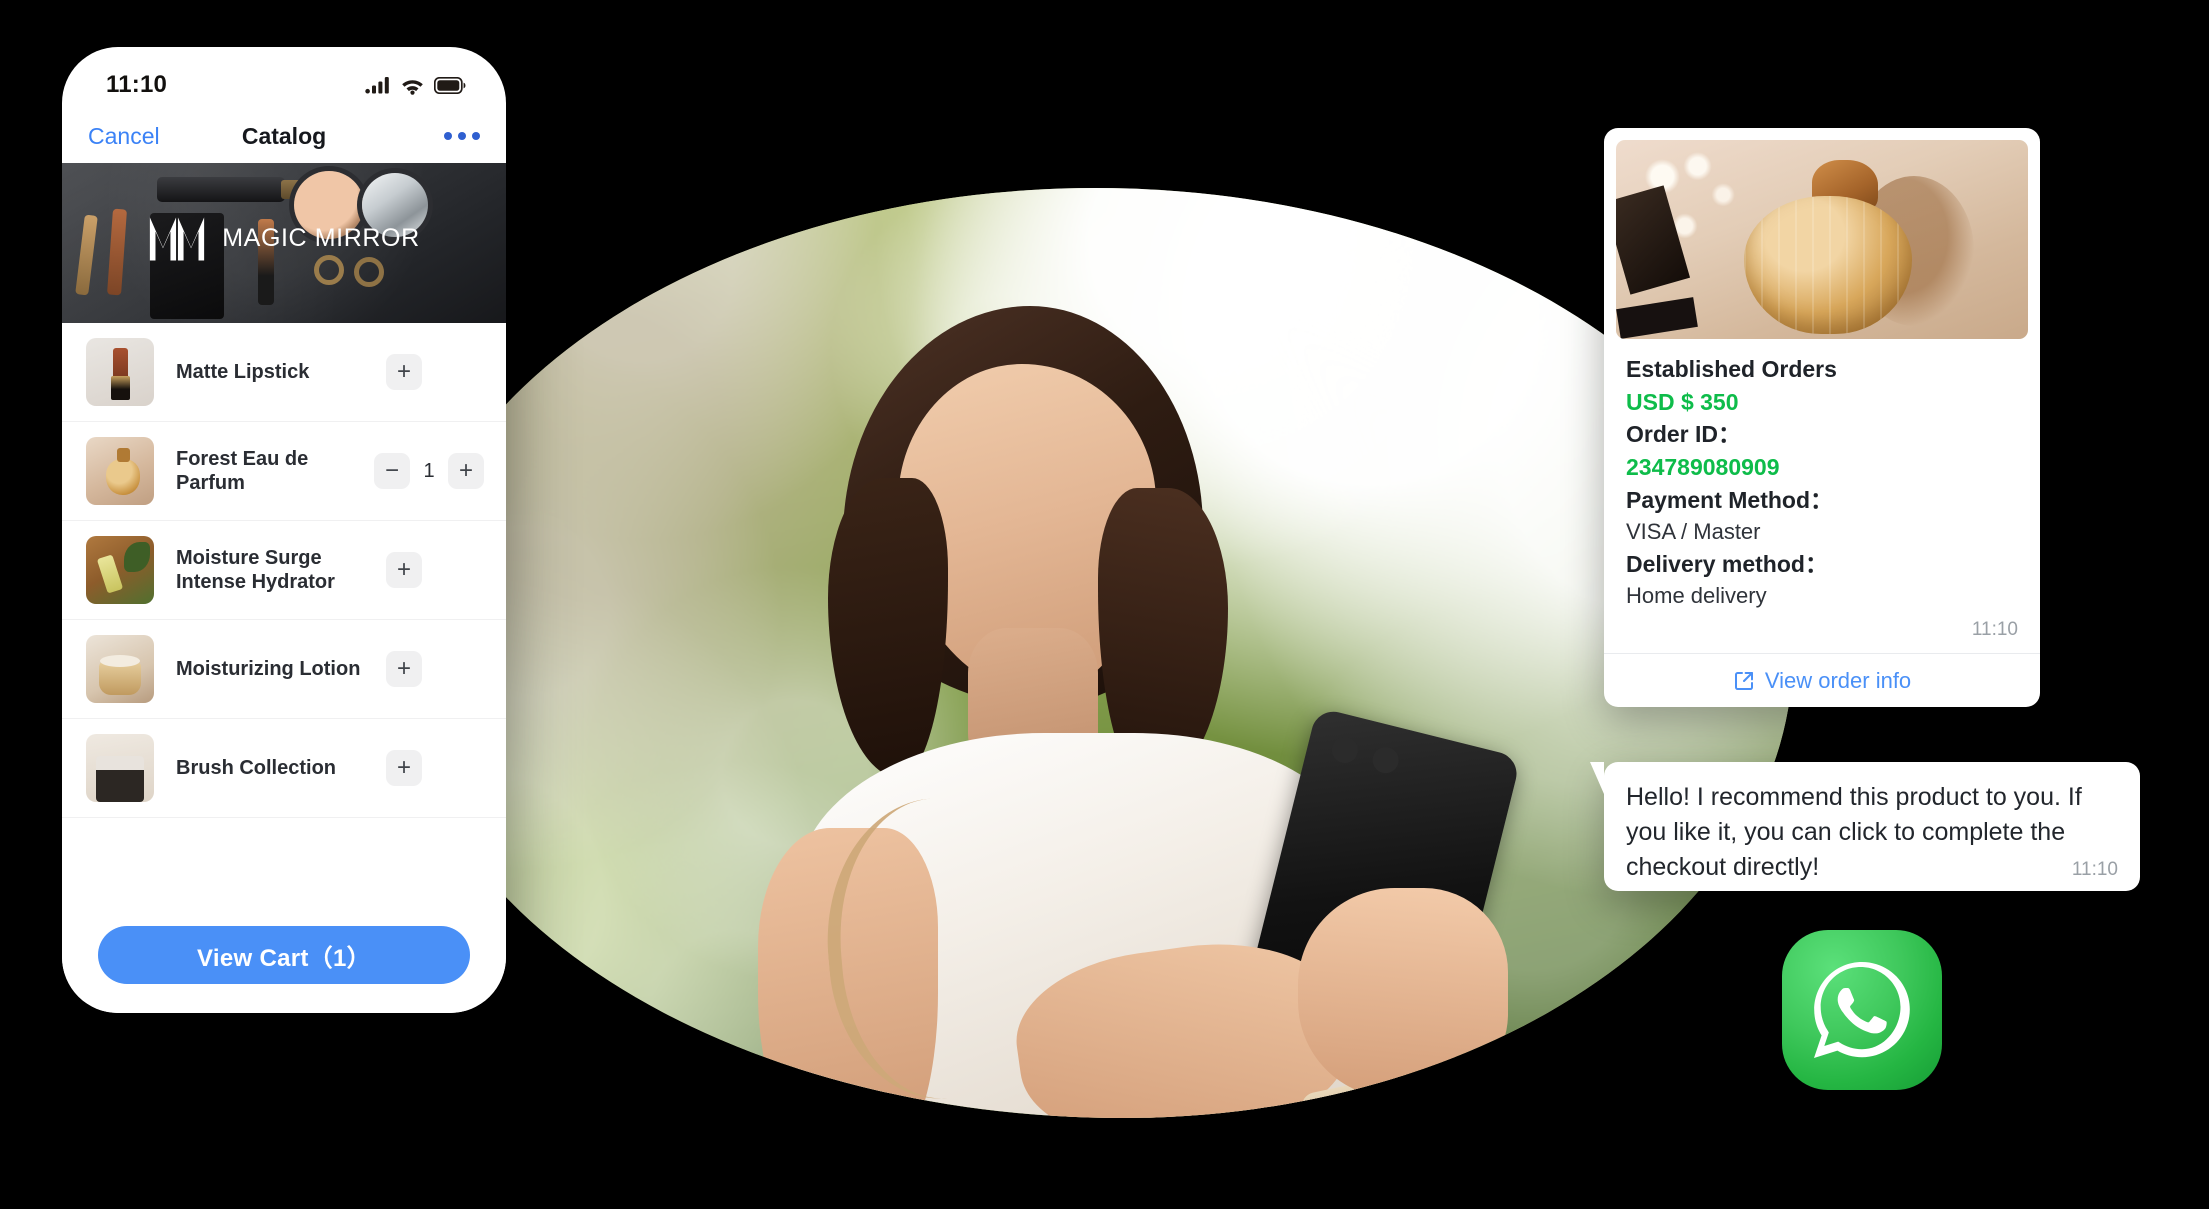 This screenshot has width=2209, height=1209. I want to click on order-id-value: 234789080909, so click(1703, 466).